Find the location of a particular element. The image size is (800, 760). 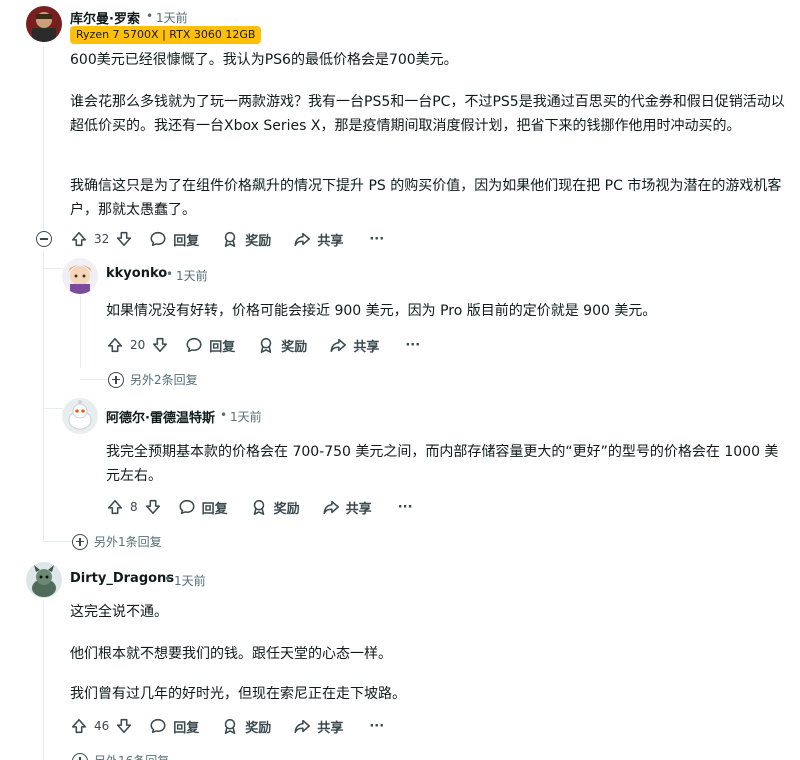

comment-actions: 32 回复 奖励 共享 ··· is located at coordinates (227, 239).